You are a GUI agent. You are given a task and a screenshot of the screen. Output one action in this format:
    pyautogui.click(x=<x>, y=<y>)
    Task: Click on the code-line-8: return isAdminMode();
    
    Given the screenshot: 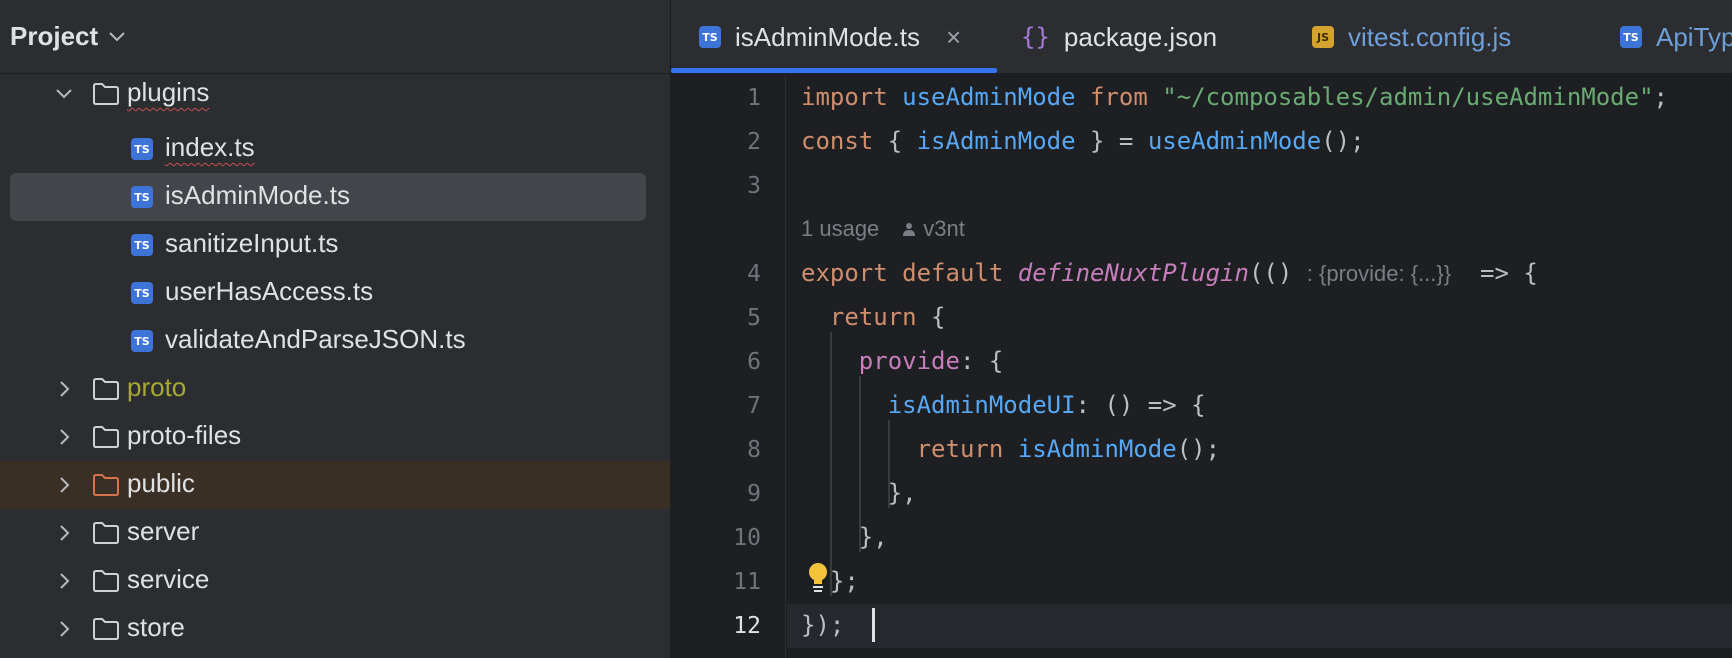 What is the action you would take?
    pyautogui.click(x=1010, y=449)
    